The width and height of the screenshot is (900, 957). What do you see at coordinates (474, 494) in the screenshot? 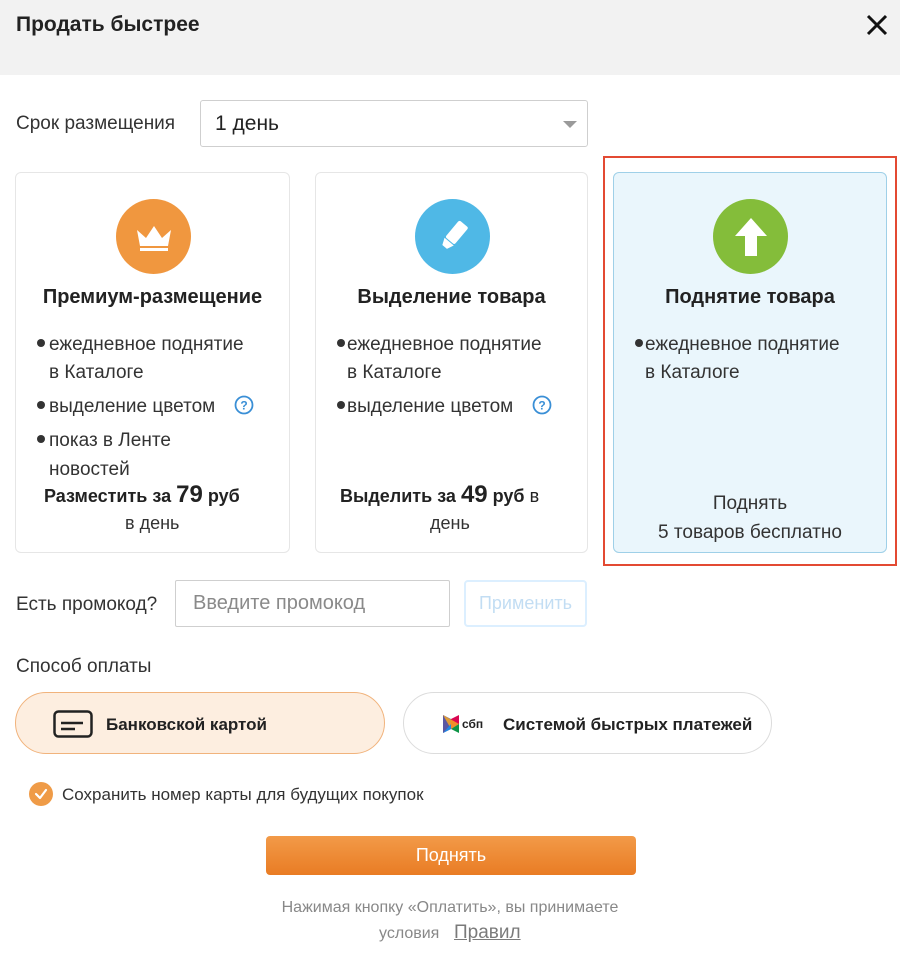
I see `price-value: 49` at bounding box center [474, 494].